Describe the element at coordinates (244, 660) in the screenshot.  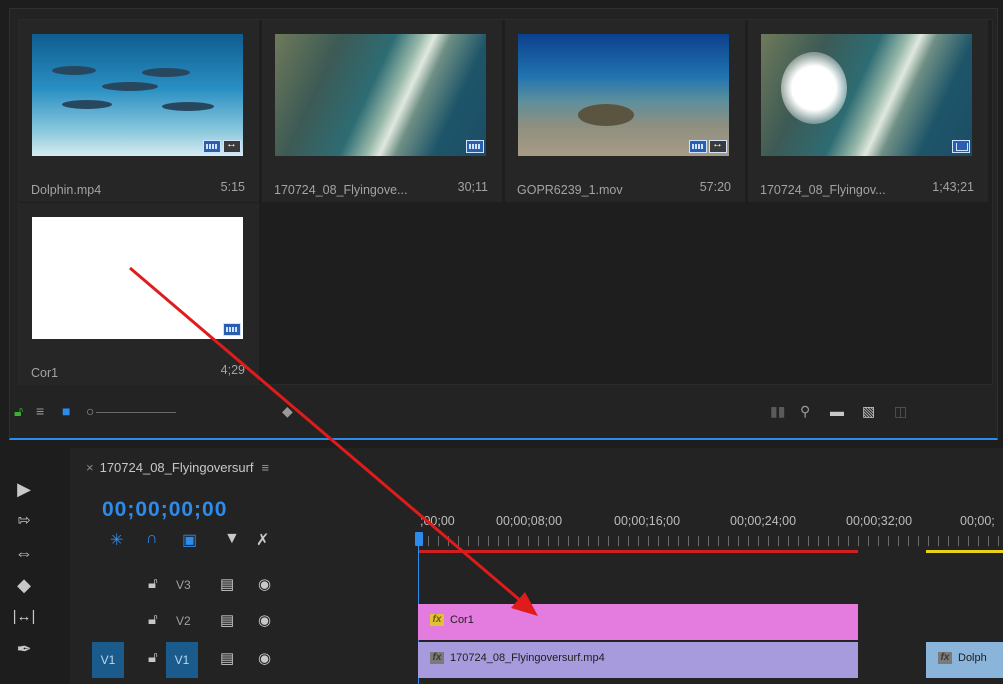
I see `track-header-v1: V1 🔓︎ V1 ▤ ◉` at that location.